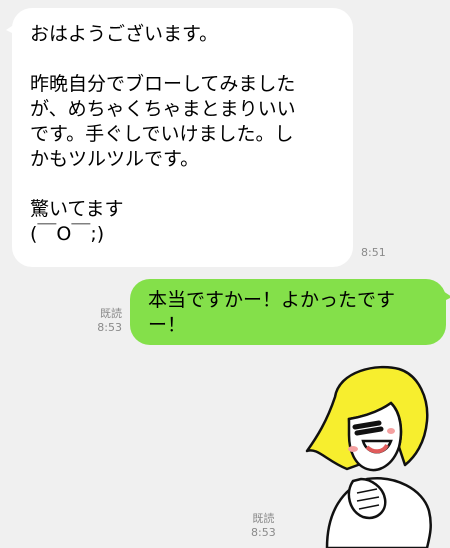 The height and width of the screenshot is (548, 450). I want to click on outgoing-meta: 既読 8:53, so click(109, 321).